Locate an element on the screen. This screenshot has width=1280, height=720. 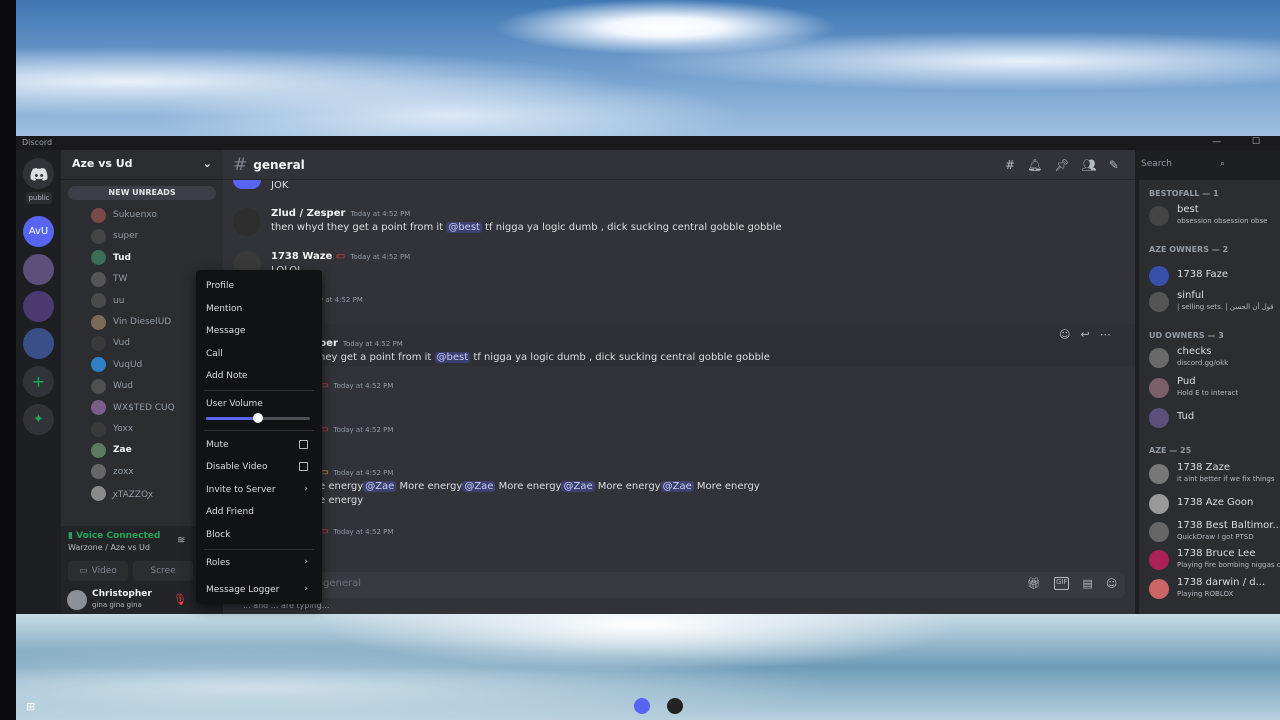
slider-handle is located at coordinates (258, 418).